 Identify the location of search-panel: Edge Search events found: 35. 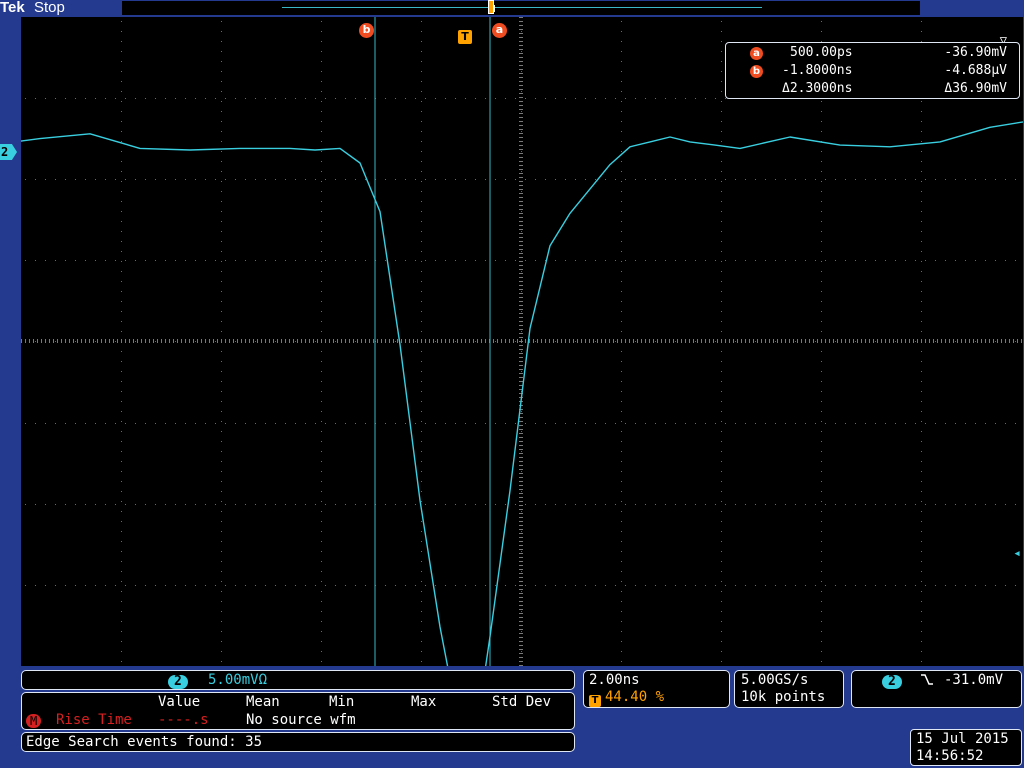
(298, 742).